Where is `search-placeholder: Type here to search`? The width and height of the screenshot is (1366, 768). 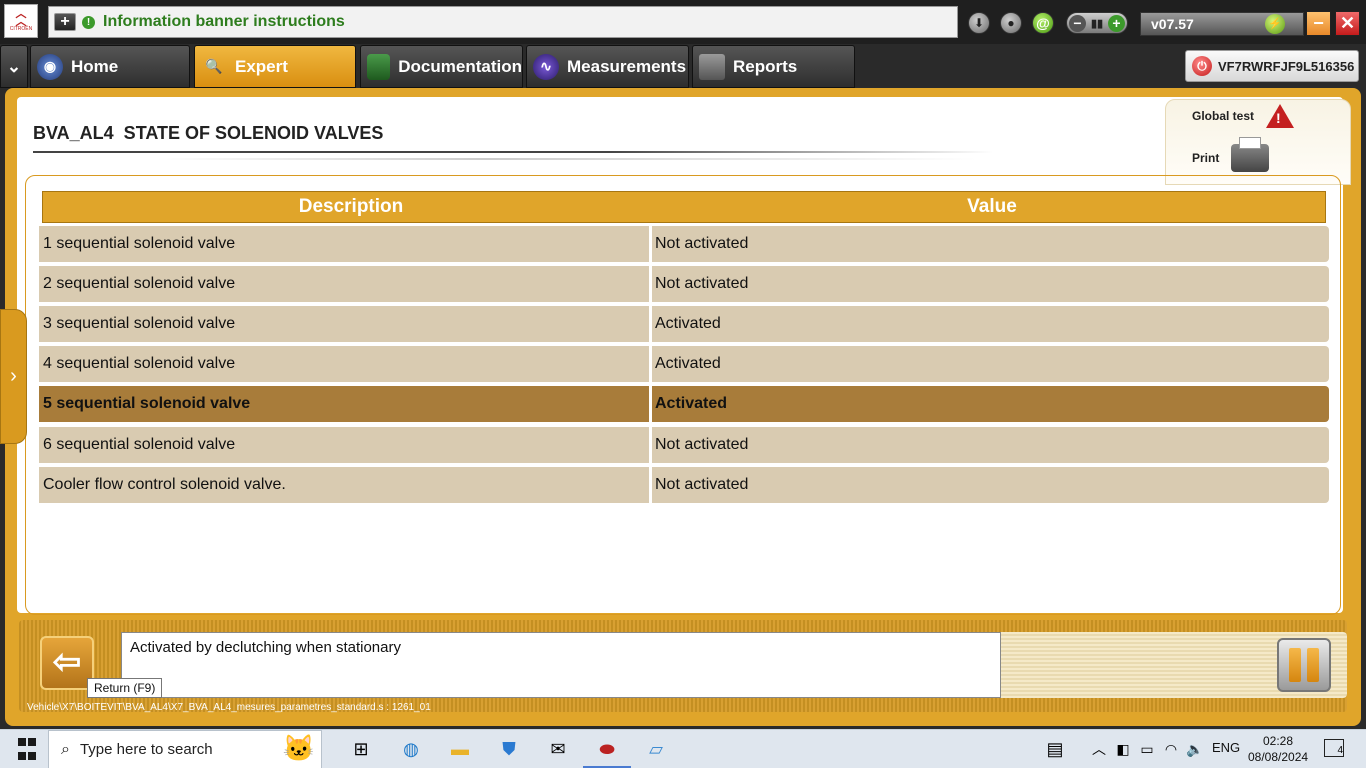
search-placeholder: Type here to search is located at coordinates (146, 749).